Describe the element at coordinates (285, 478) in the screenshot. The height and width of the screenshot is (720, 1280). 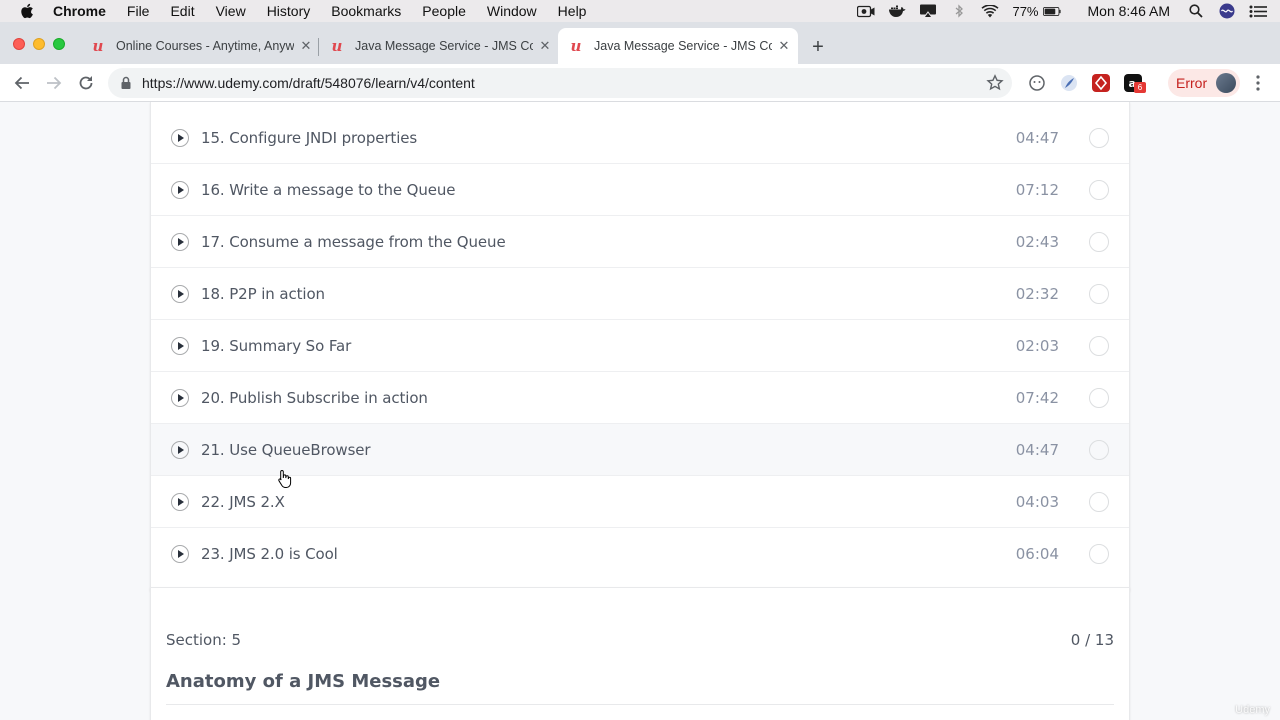
I see `hand-cursor-icon` at that location.